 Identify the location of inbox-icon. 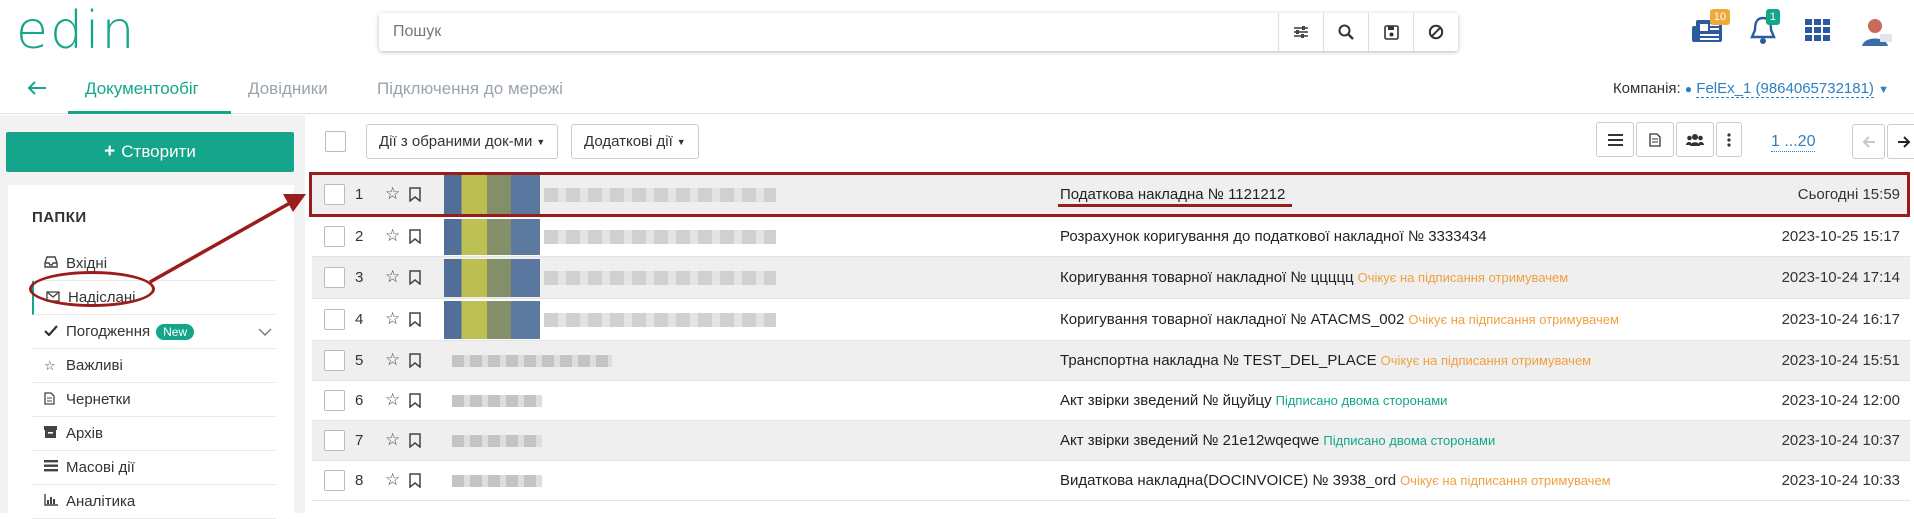
(55, 263).